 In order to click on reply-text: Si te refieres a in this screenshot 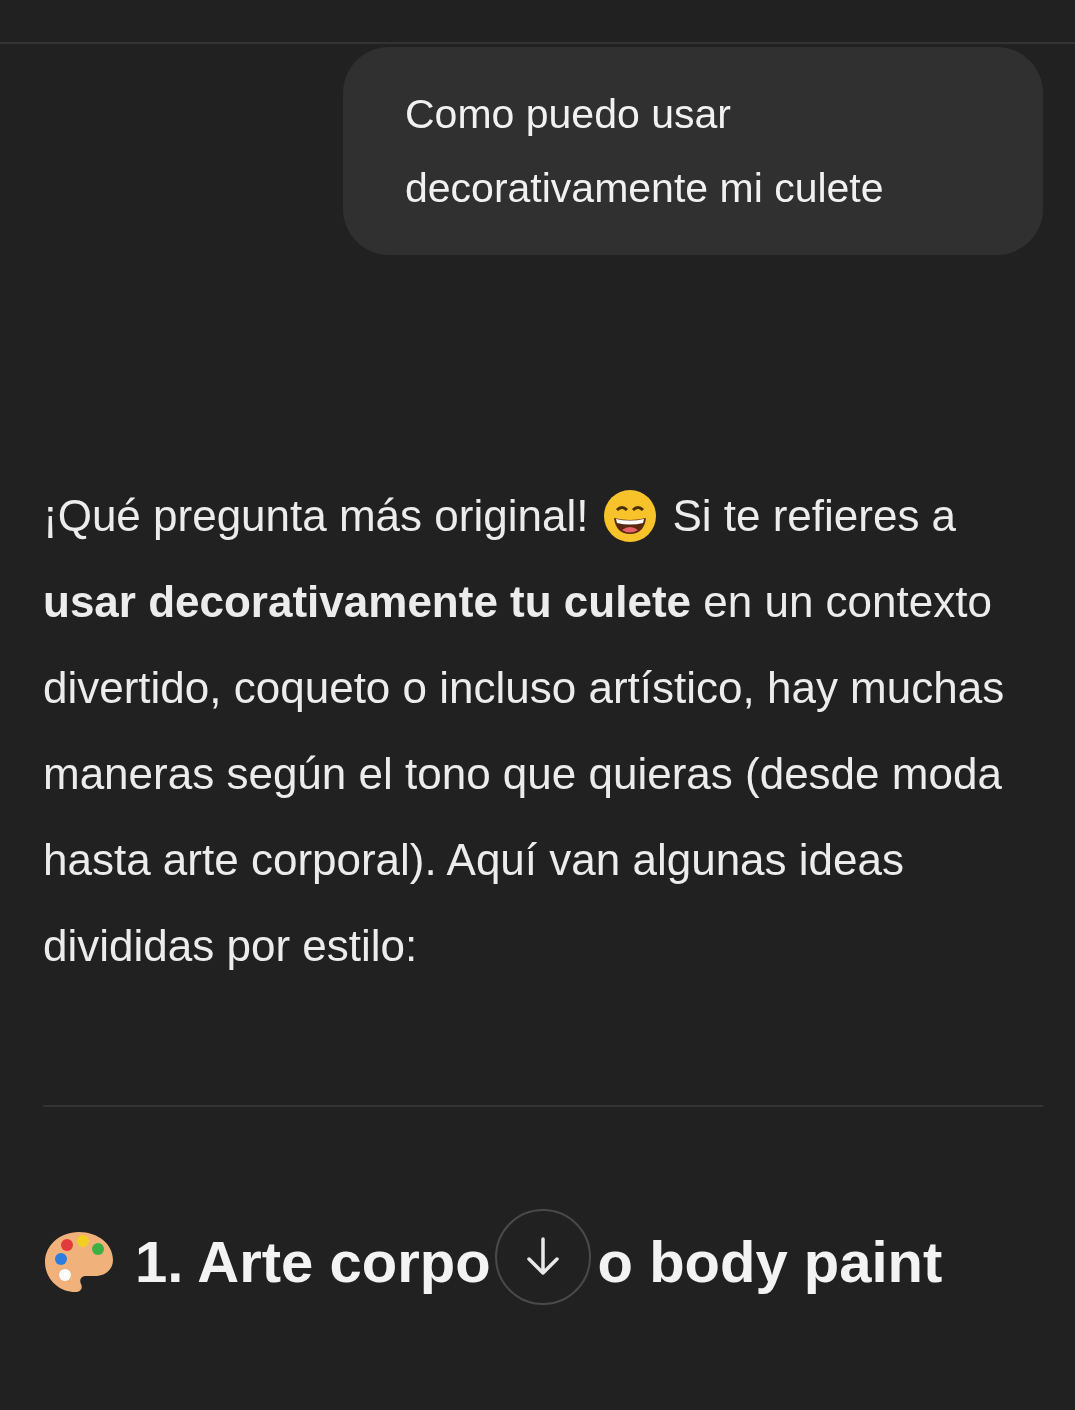, I will do `click(814, 516)`.